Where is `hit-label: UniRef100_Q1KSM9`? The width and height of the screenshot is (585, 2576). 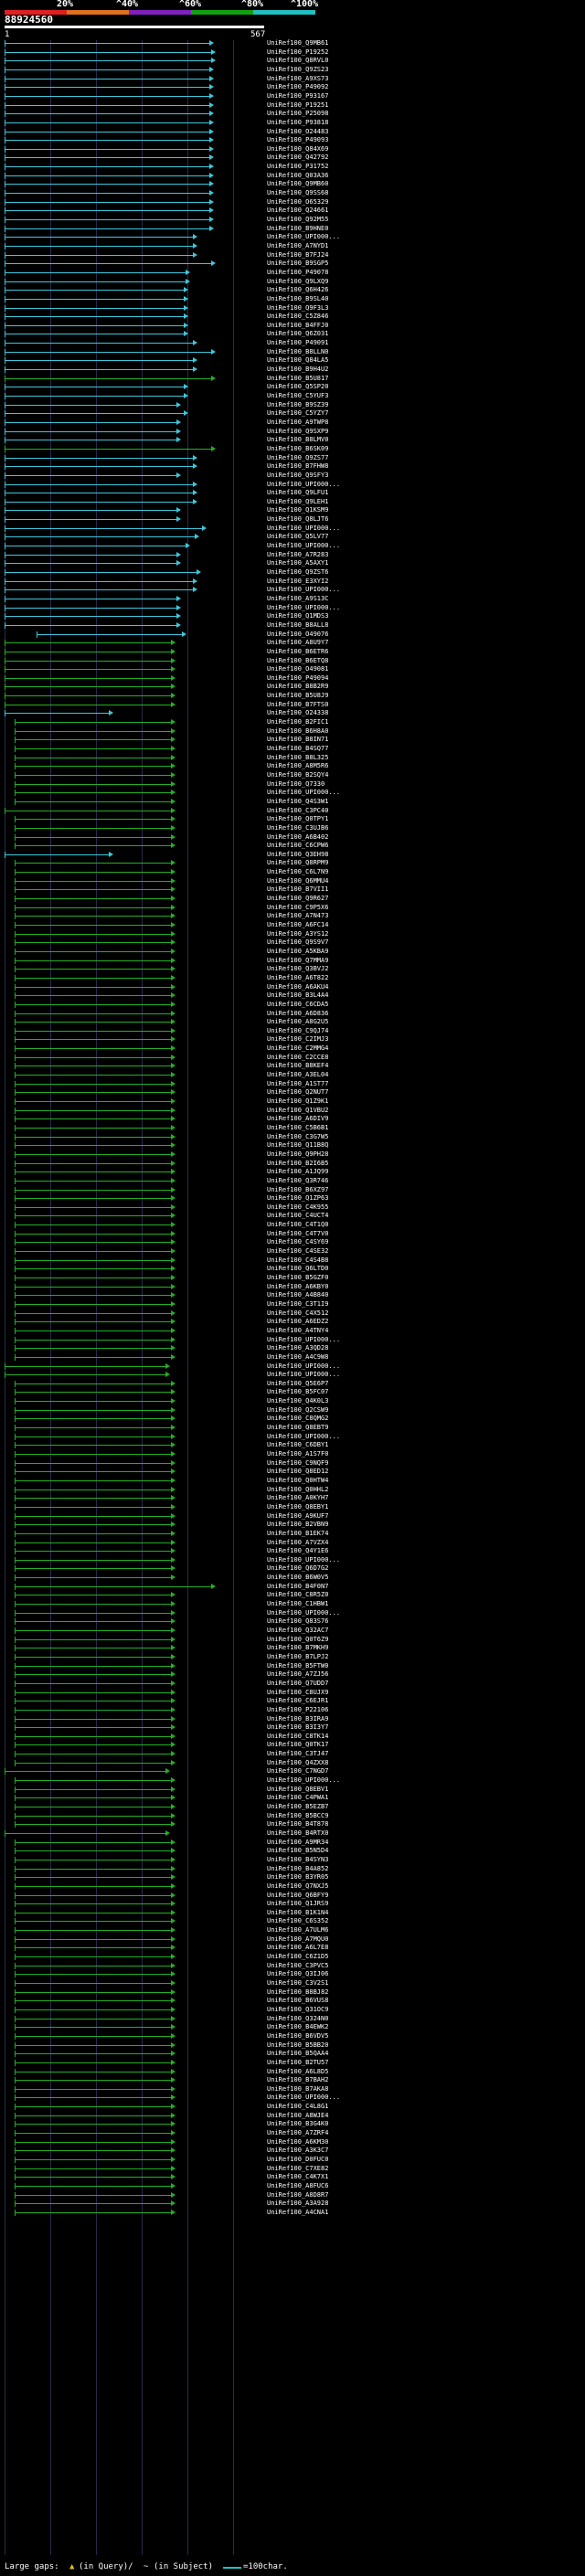 hit-label: UniRef100_Q1KSM9 is located at coordinates (298, 510).